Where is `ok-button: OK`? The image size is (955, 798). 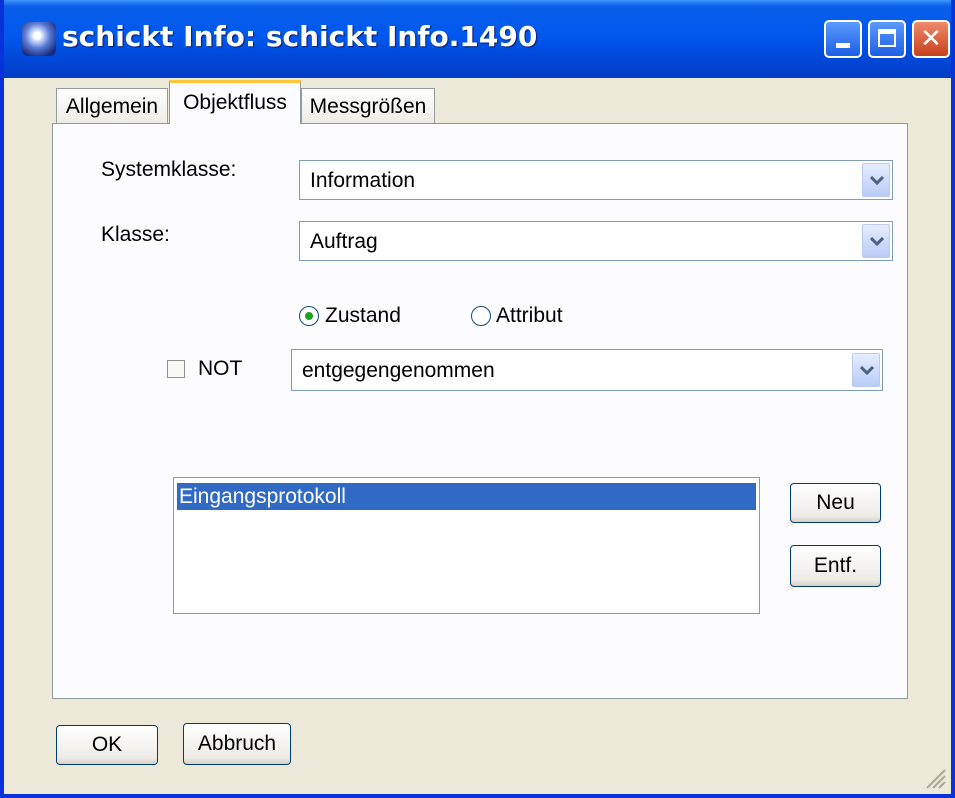 ok-button: OK is located at coordinates (107, 745).